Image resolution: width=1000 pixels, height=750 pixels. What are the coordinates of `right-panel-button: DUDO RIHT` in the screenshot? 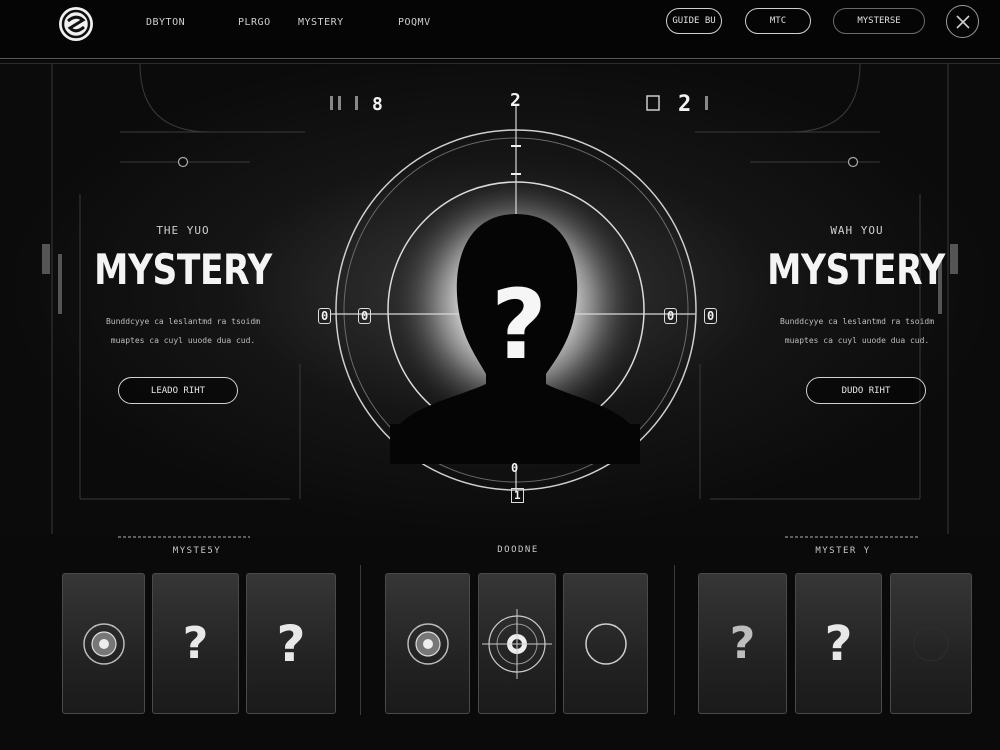 It's located at (866, 390).